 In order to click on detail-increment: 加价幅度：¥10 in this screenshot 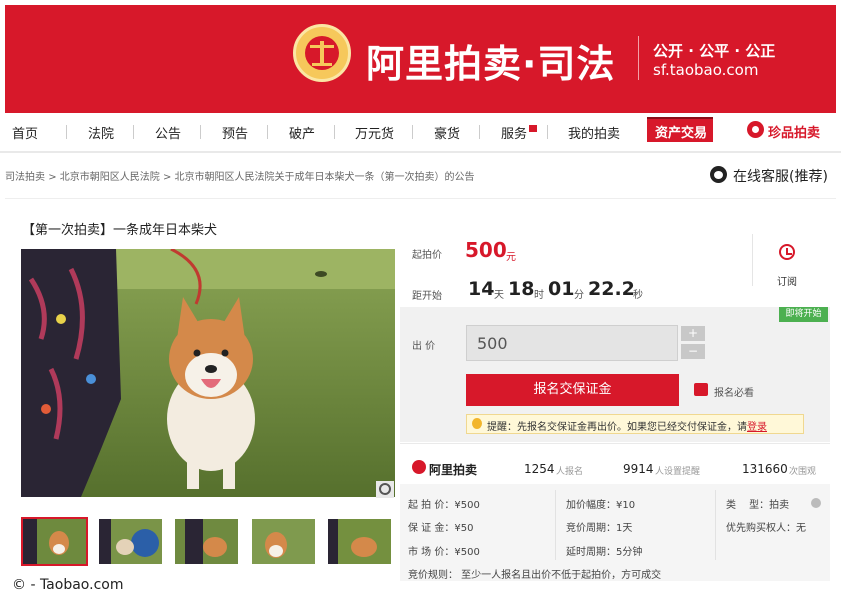, I will do `click(601, 505)`.